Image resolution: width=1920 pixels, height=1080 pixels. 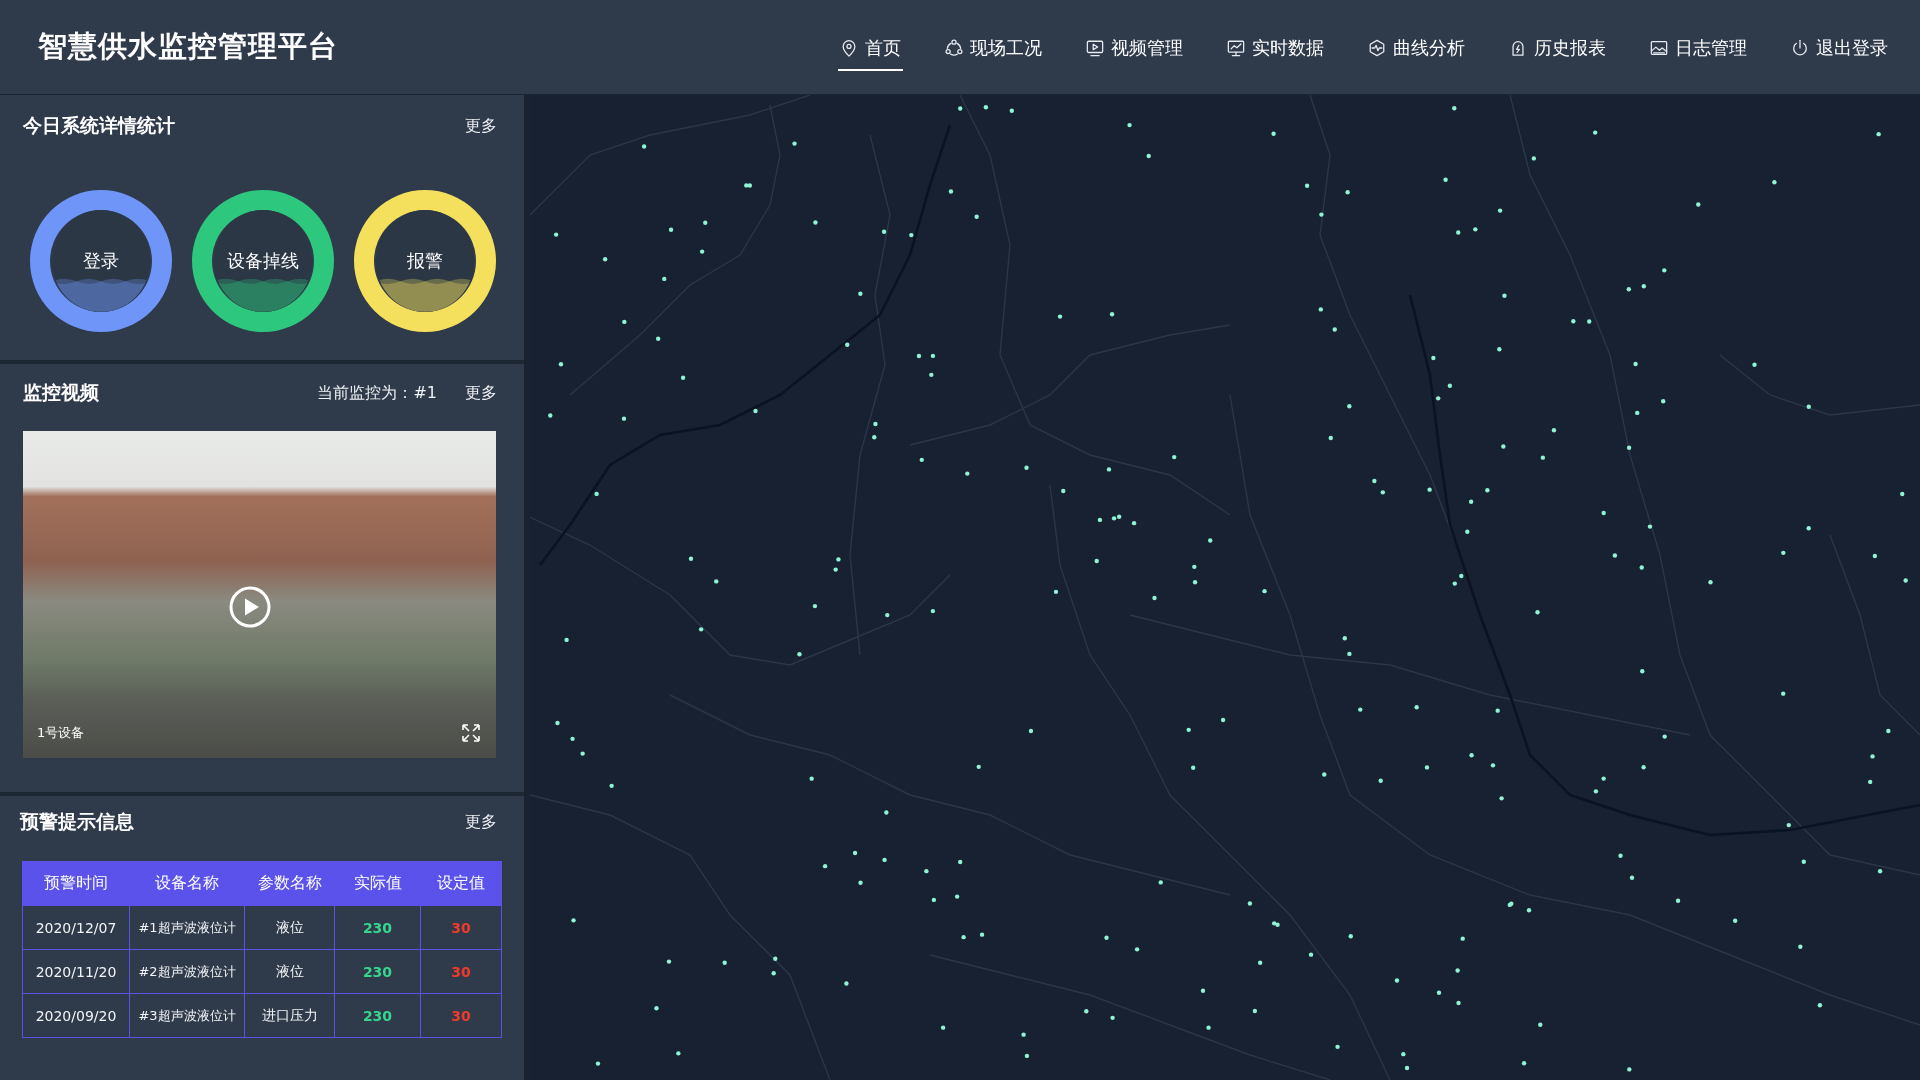 I want to click on nav-tab: 历史报表, so click(x=1557, y=50).